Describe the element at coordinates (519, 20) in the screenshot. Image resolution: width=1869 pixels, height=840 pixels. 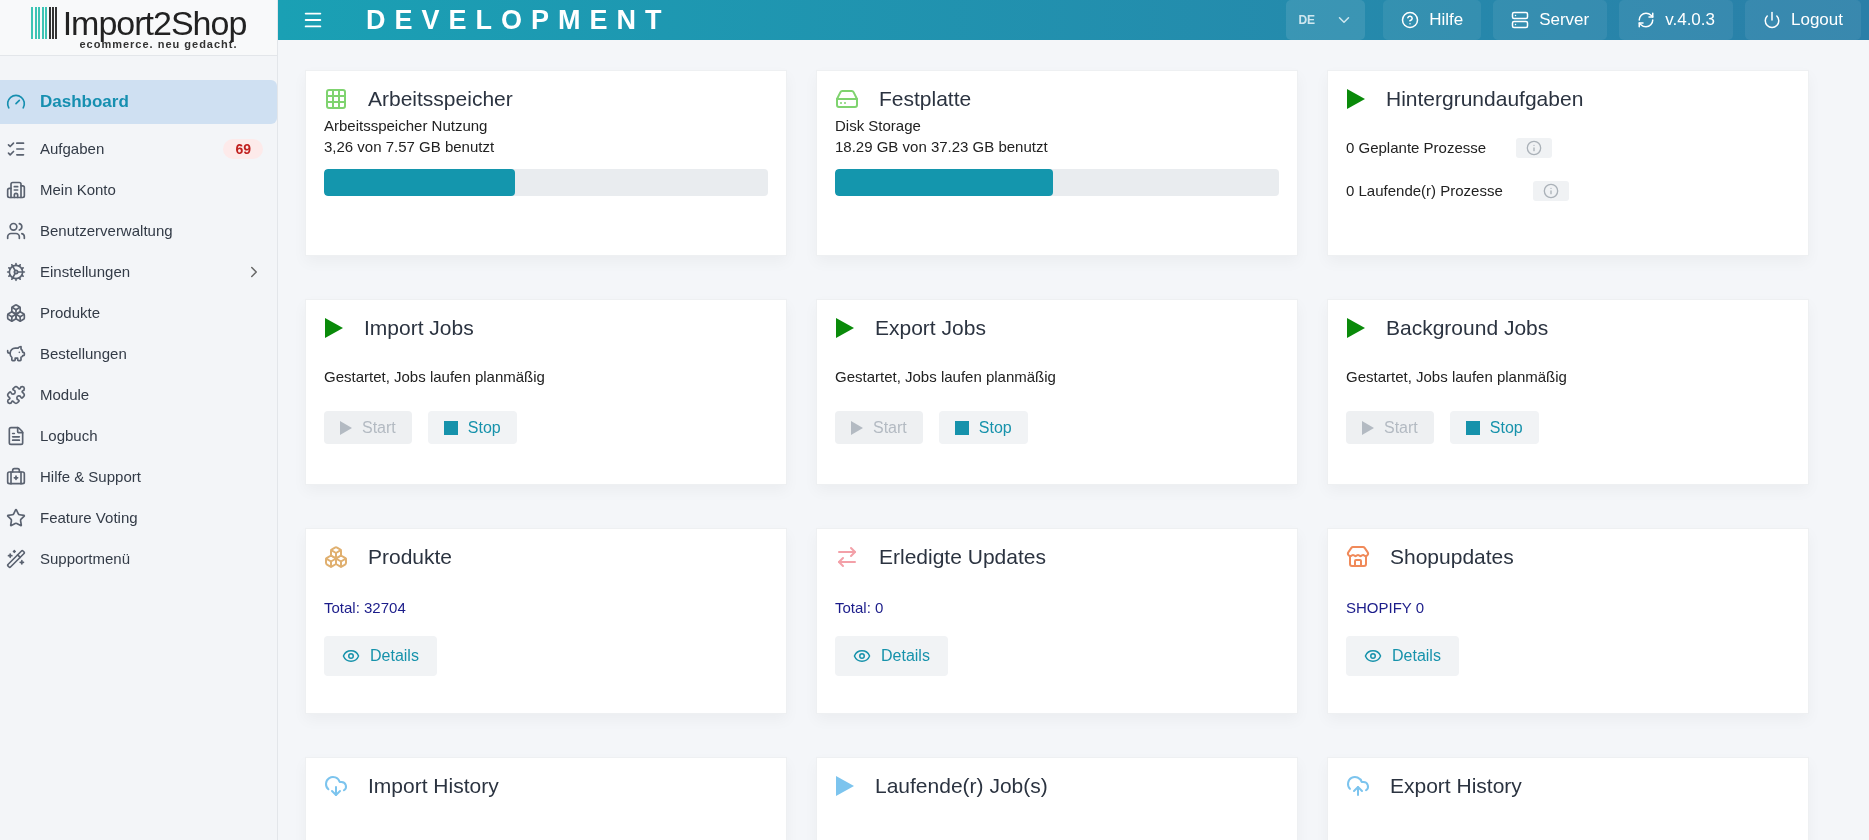
I see `environment-title: DEVELOPMENT` at that location.